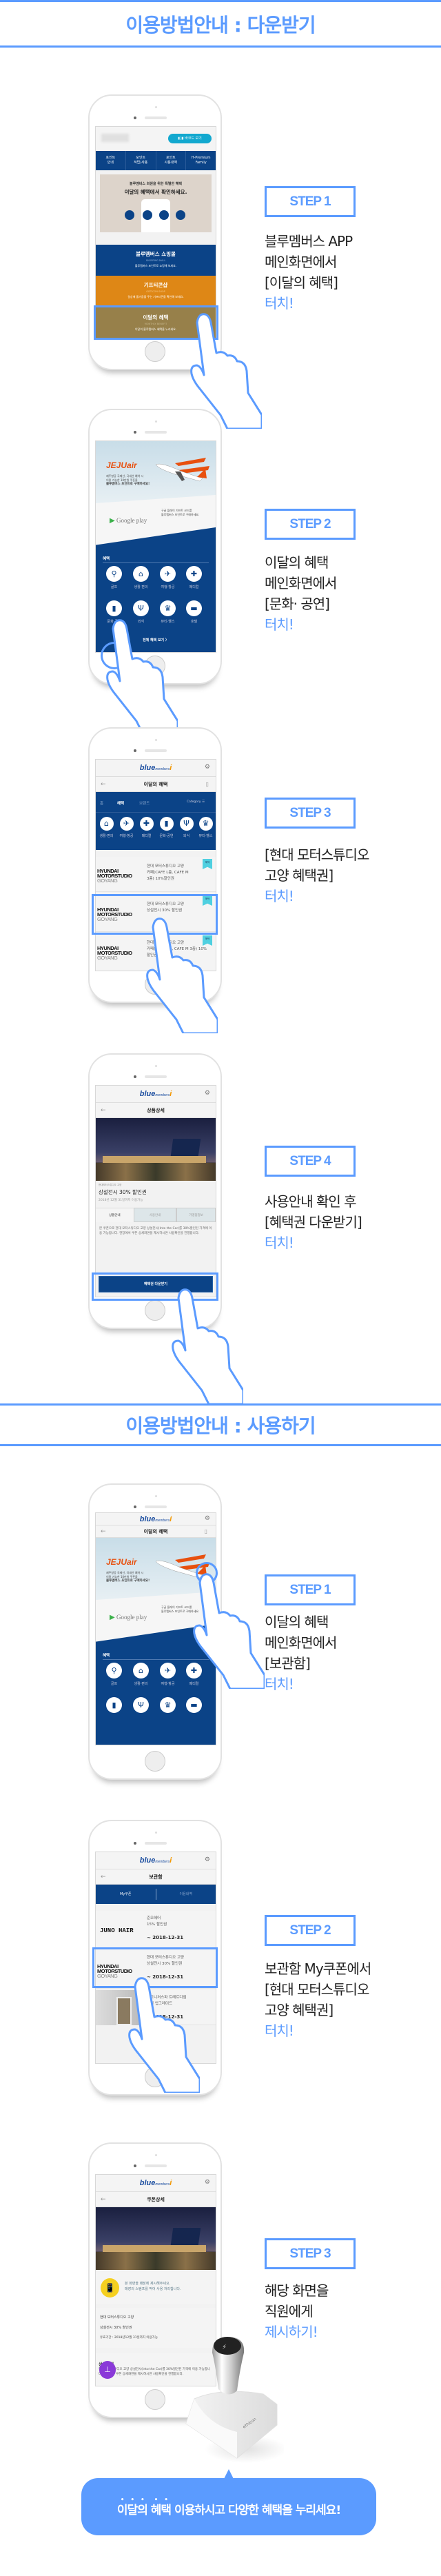  Describe the element at coordinates (171, 160) in the screenshot. I see `nav-point-history: 포인트 사용내역` at that location.